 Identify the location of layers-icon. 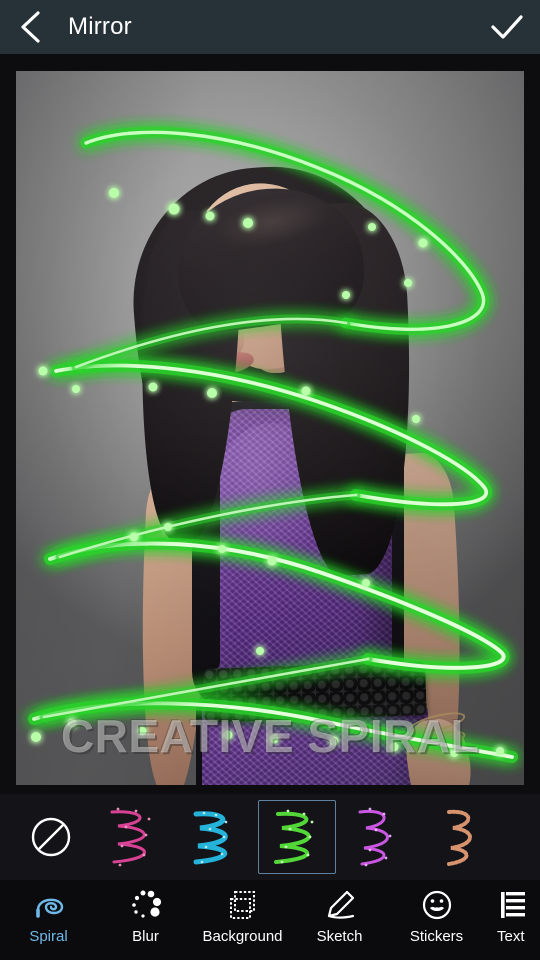
(243, 905).